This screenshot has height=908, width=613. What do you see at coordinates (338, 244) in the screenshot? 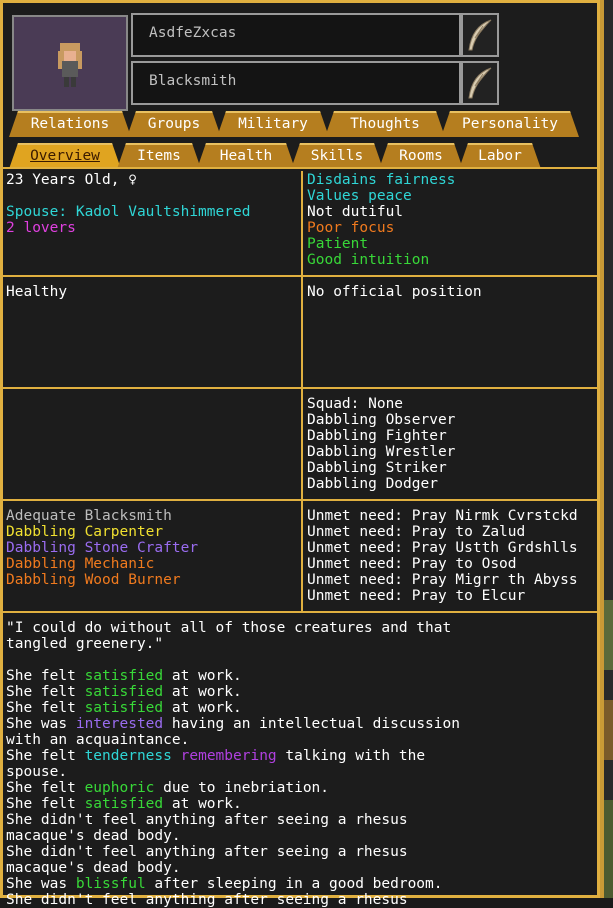
I see `trait-item: Patient` at bounding box center [338, 244].